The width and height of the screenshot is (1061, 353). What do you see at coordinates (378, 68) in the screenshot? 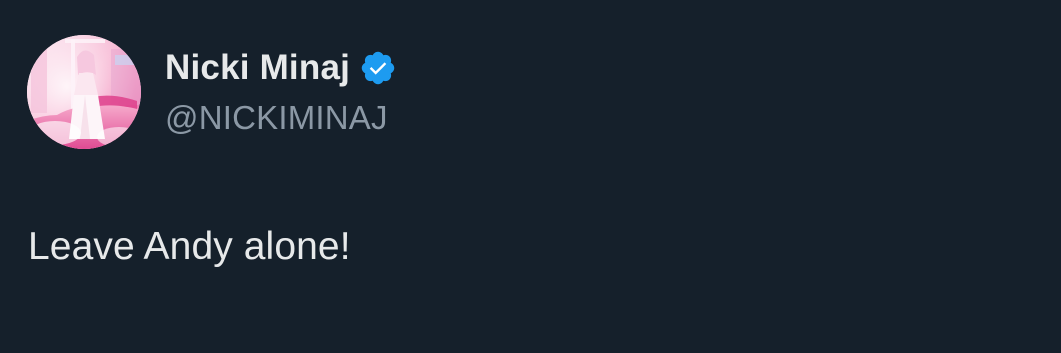
I see `verified-badge-icon` at bounding box center [378, 68].